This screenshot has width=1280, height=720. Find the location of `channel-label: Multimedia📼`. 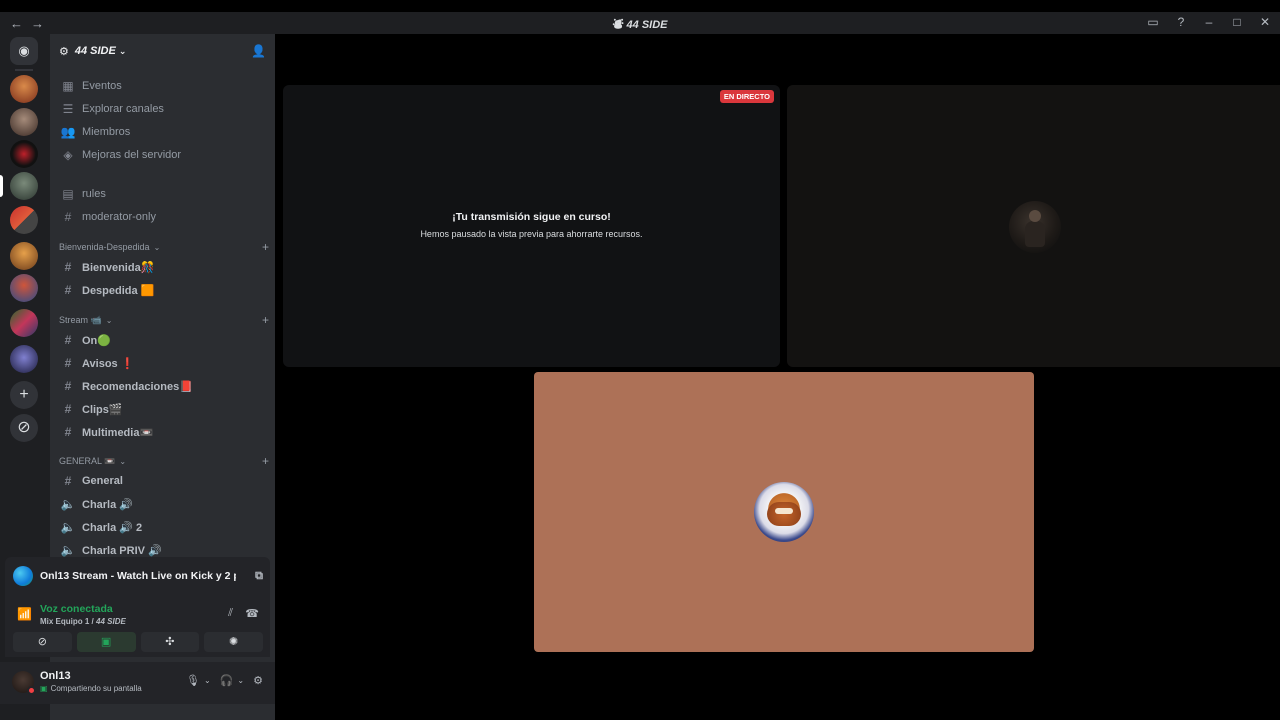

channel-label: Multimedia📼 is located at coordinates (118, 432).